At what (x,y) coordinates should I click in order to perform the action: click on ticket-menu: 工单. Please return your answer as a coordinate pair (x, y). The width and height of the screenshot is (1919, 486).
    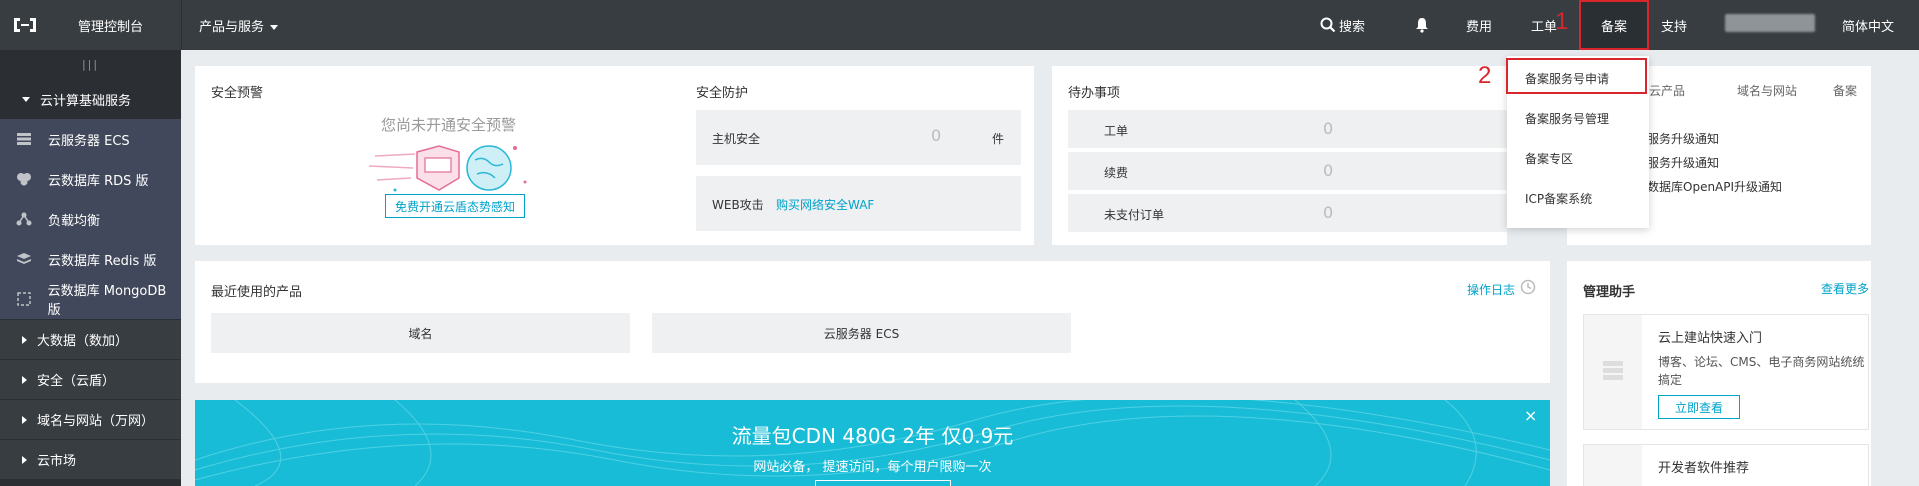
    Looking at the image, I should click on (1544, 25).